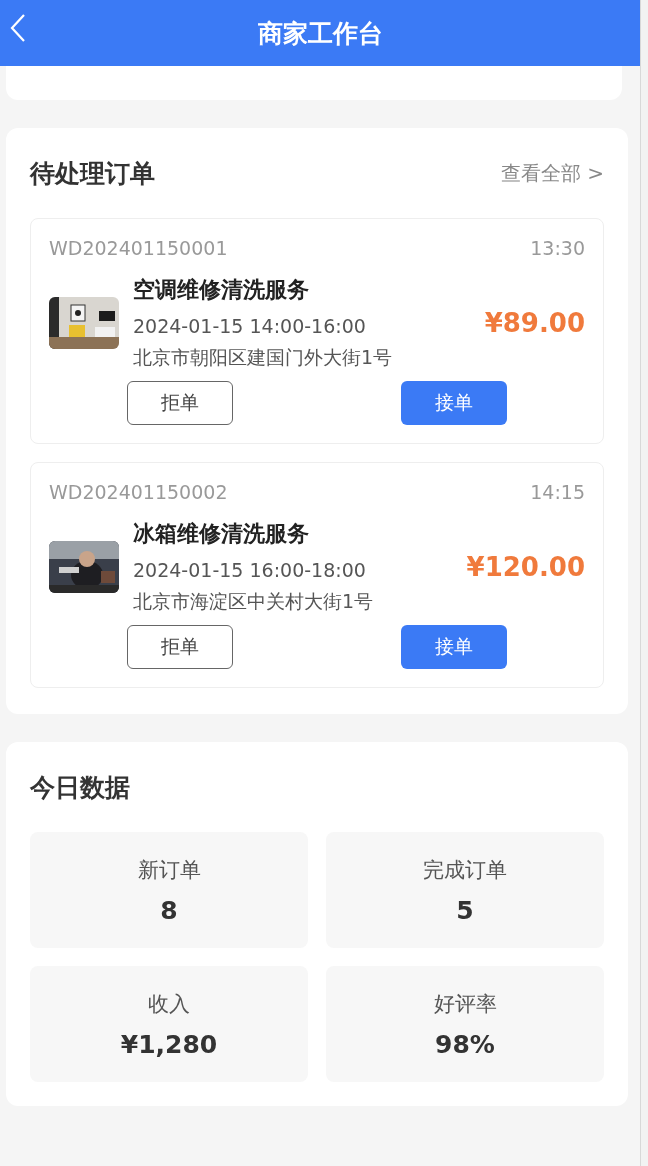  I want to click on service-address: 北京市海淀区中关村大街1号, so click(254, 601).